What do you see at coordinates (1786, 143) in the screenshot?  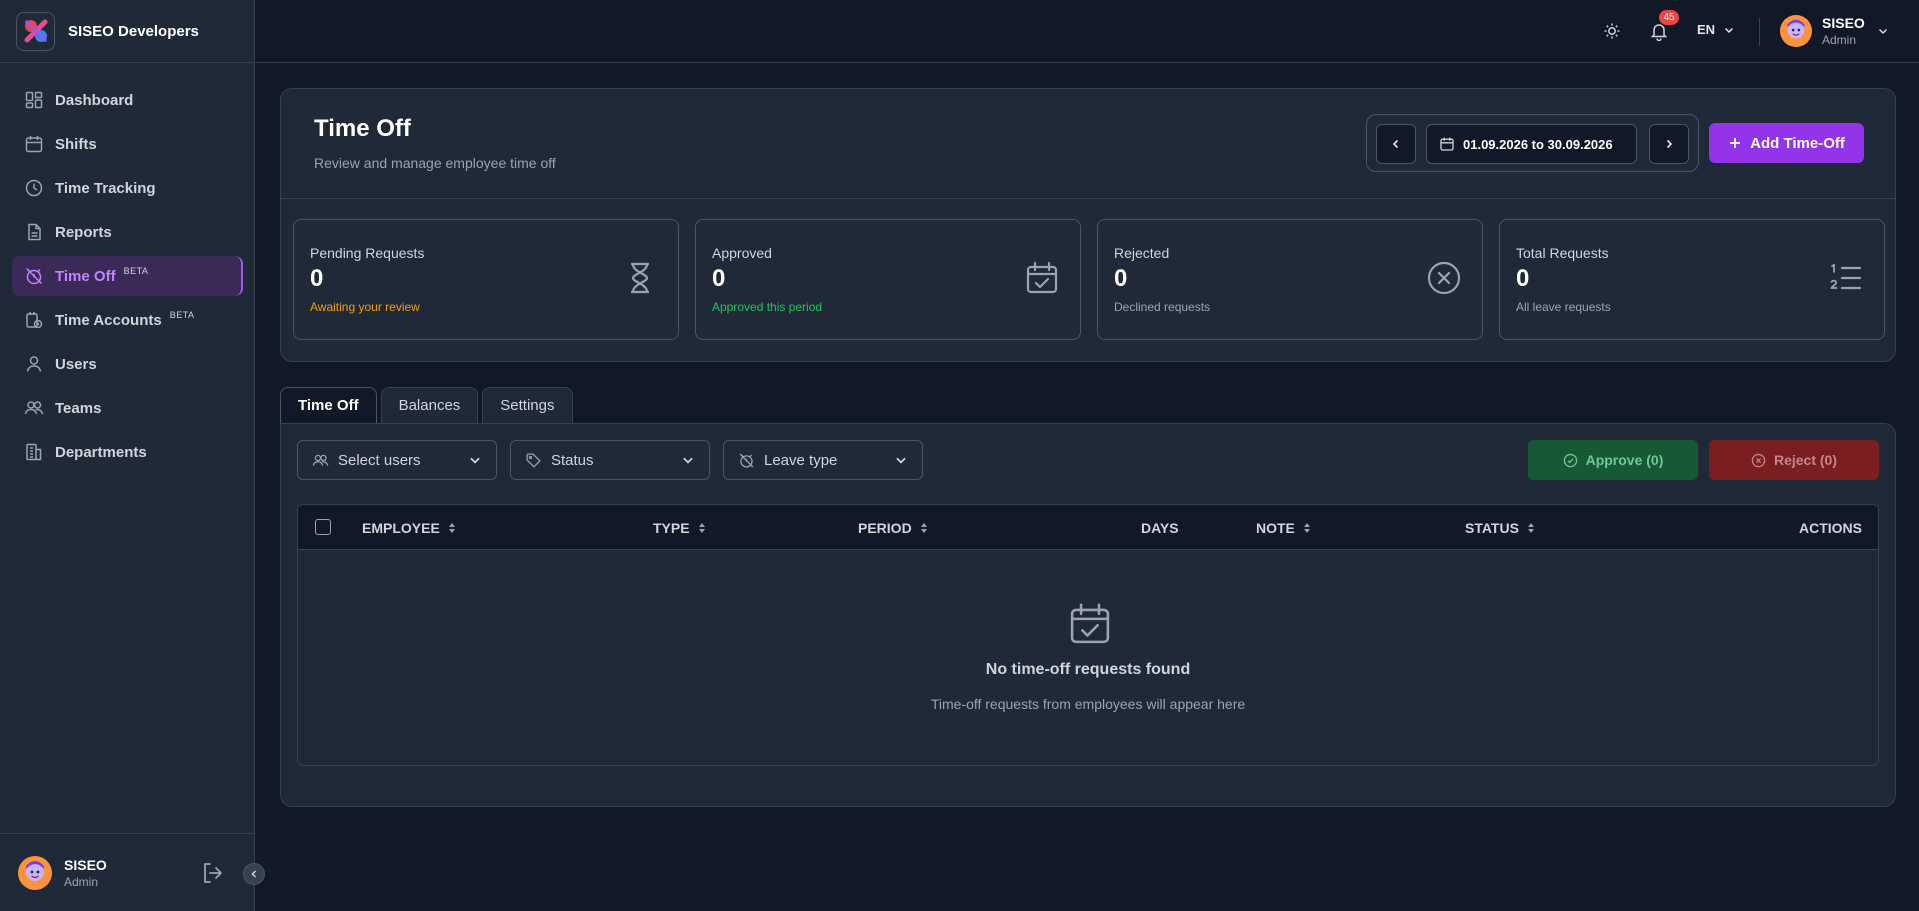 I see `add-time-off-button: Add Time-Off` at bounding box center [1786, 143].